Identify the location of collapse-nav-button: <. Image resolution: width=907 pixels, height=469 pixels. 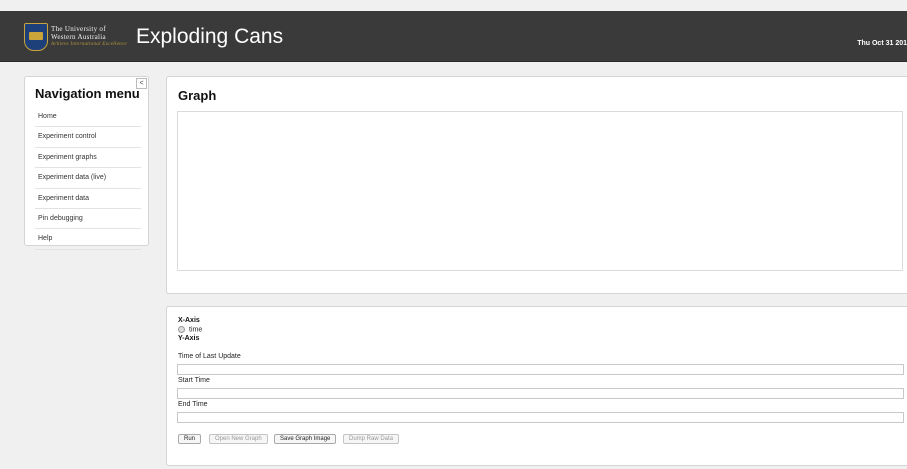
(141, 83).